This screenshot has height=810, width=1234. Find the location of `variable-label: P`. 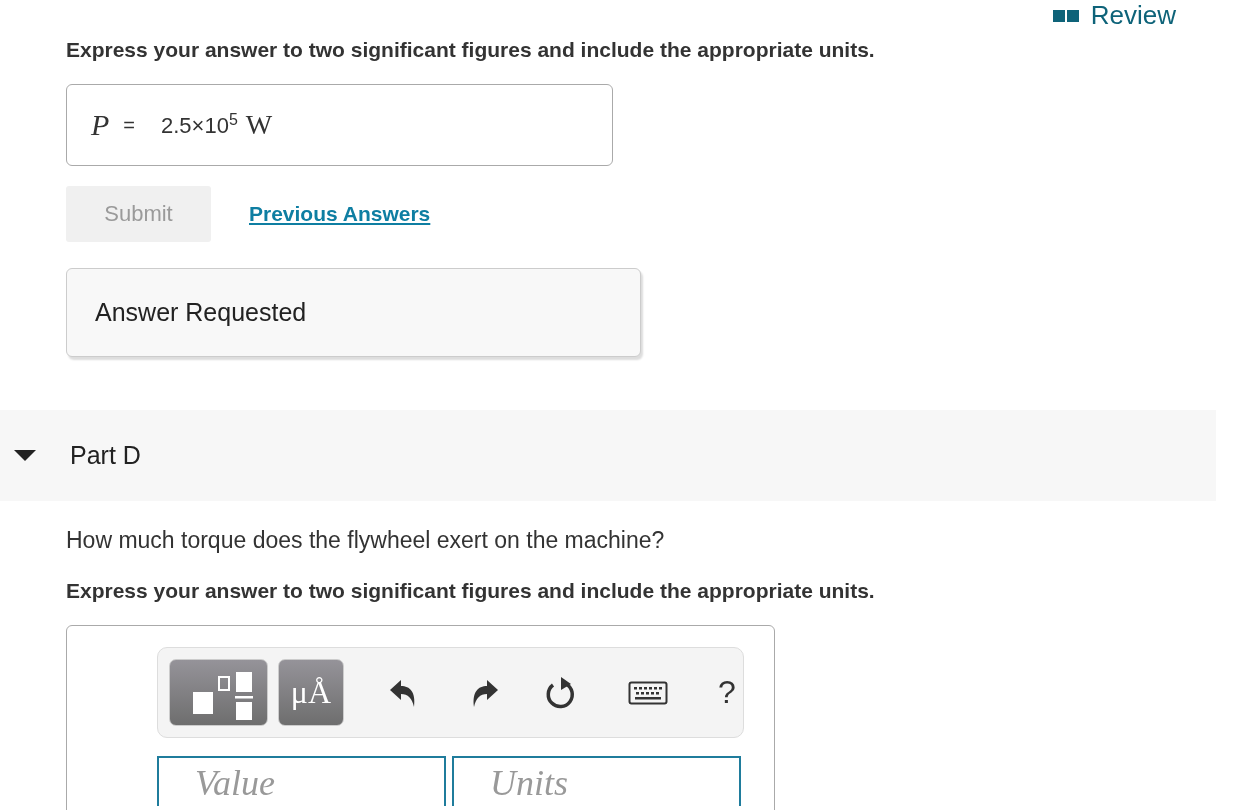

variable-label: P is located at coordinates (100, 125).